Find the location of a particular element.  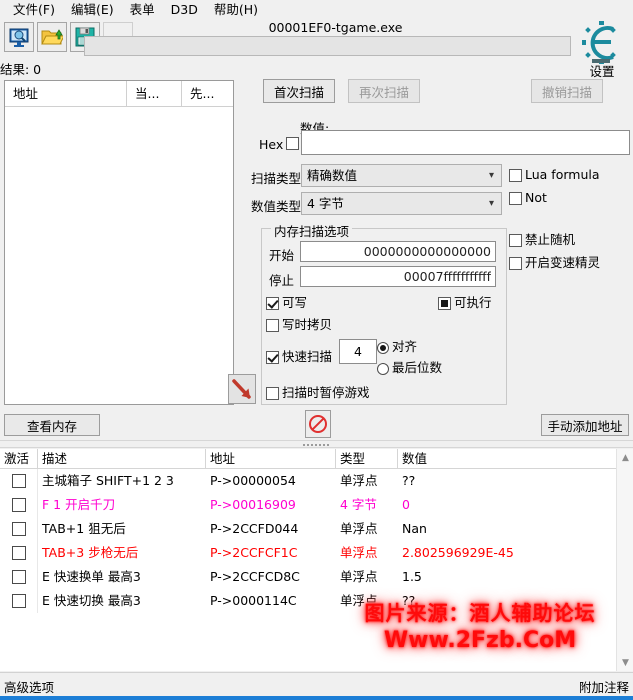

no-entry-icon is located at coordinates (318, 424).